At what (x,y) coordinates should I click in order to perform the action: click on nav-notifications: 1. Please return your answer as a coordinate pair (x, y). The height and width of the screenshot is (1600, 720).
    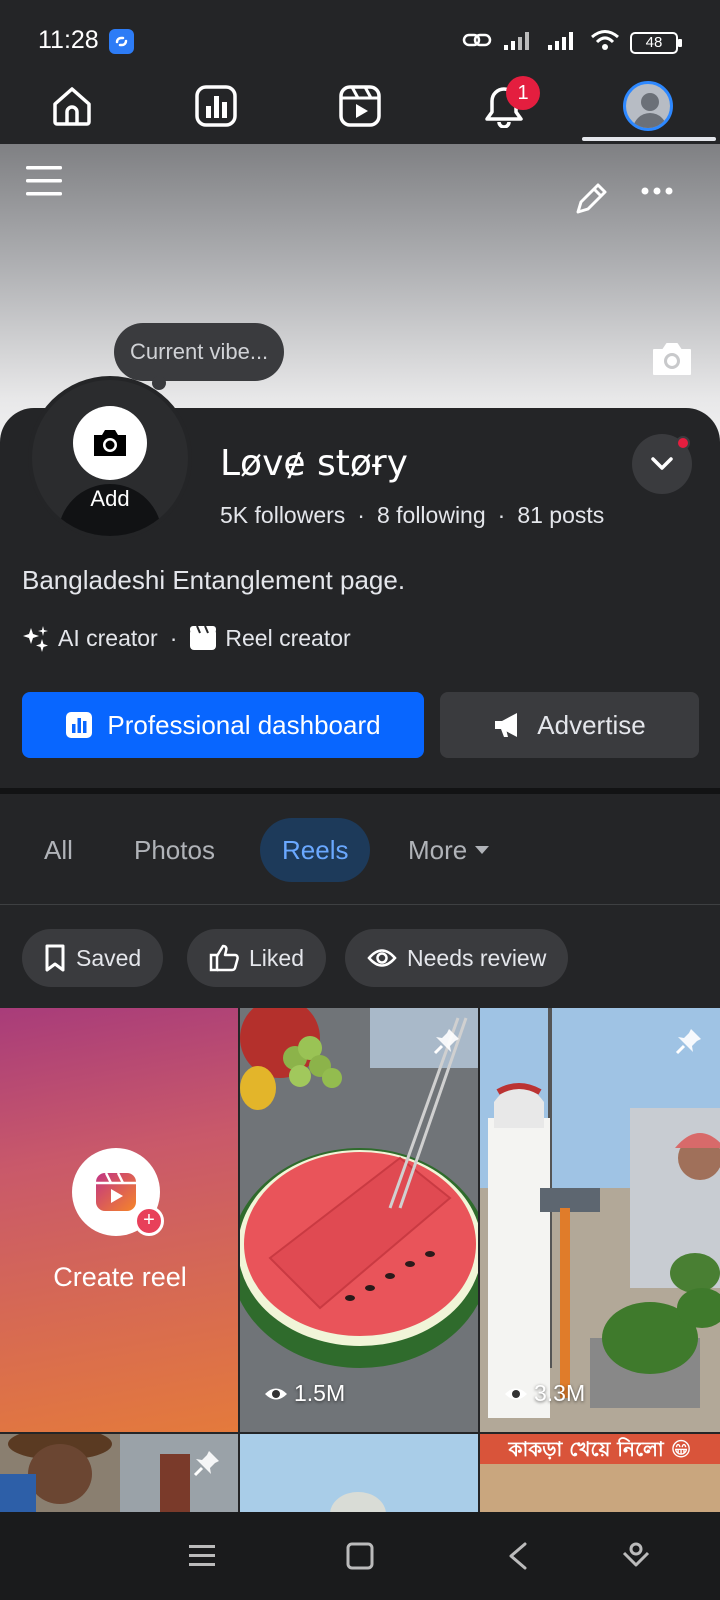
    Looking at the image, I should click on (506, 106).